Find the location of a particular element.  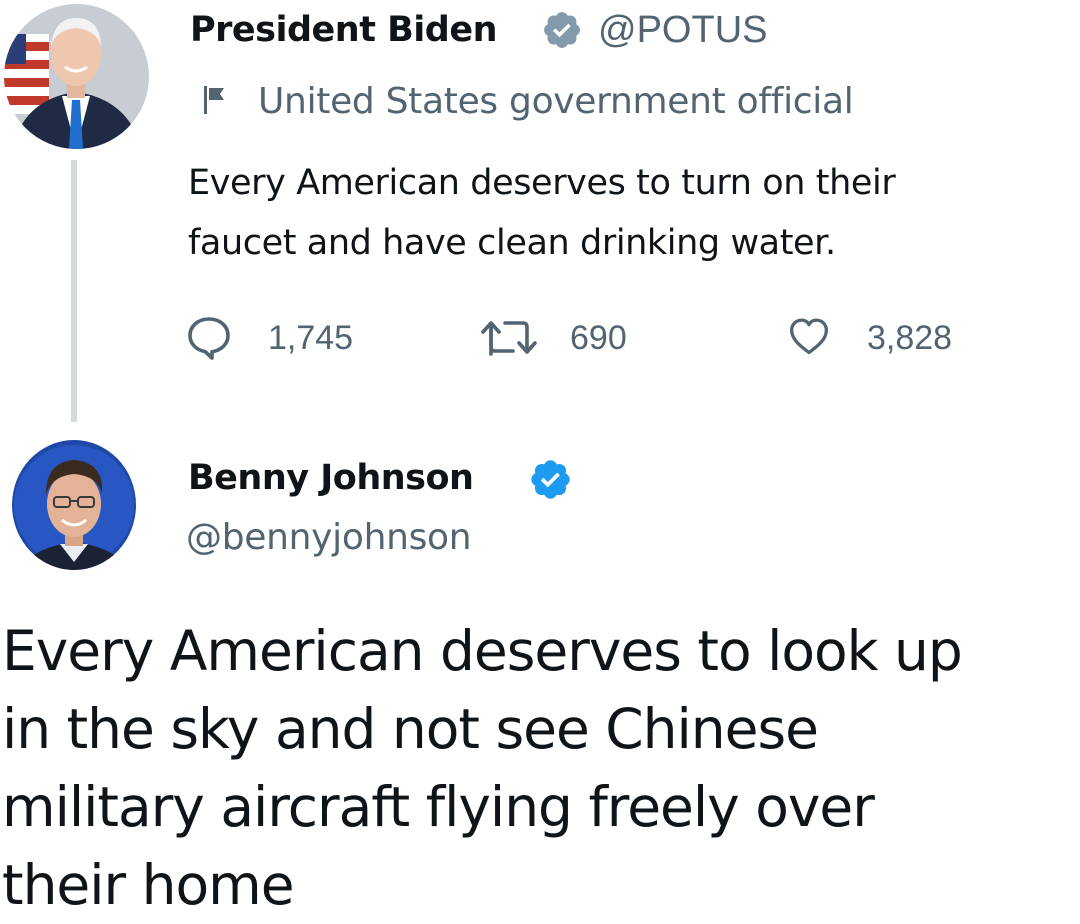

parent-handle: @POTUS is located at coordinates (682, 30).